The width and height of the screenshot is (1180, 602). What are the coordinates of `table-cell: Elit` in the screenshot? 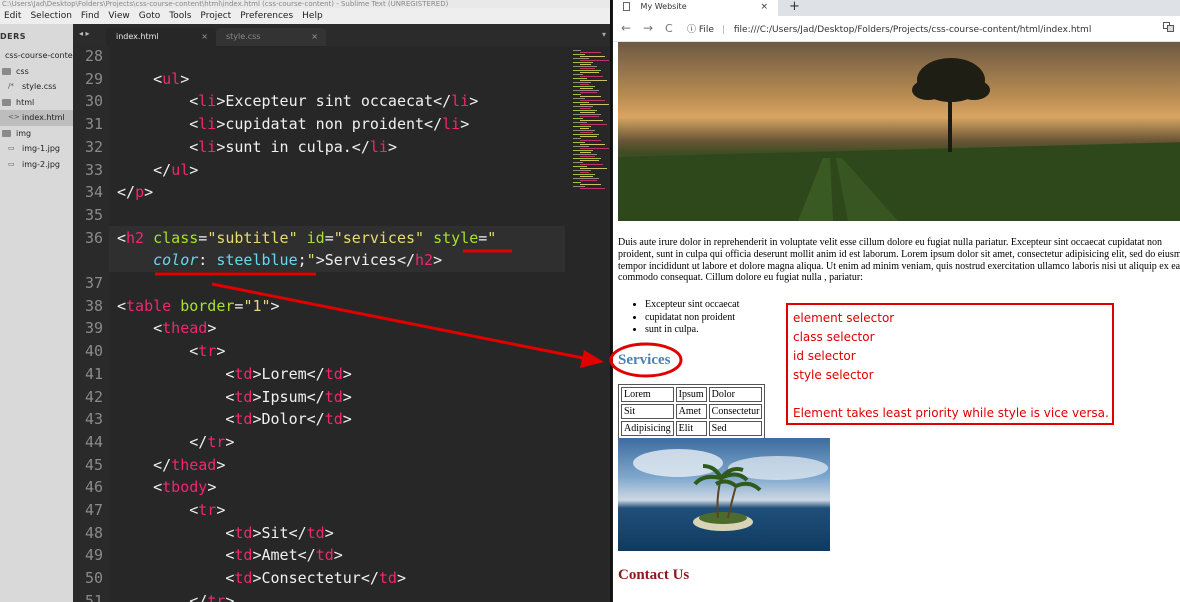 It's located at (691, 428).